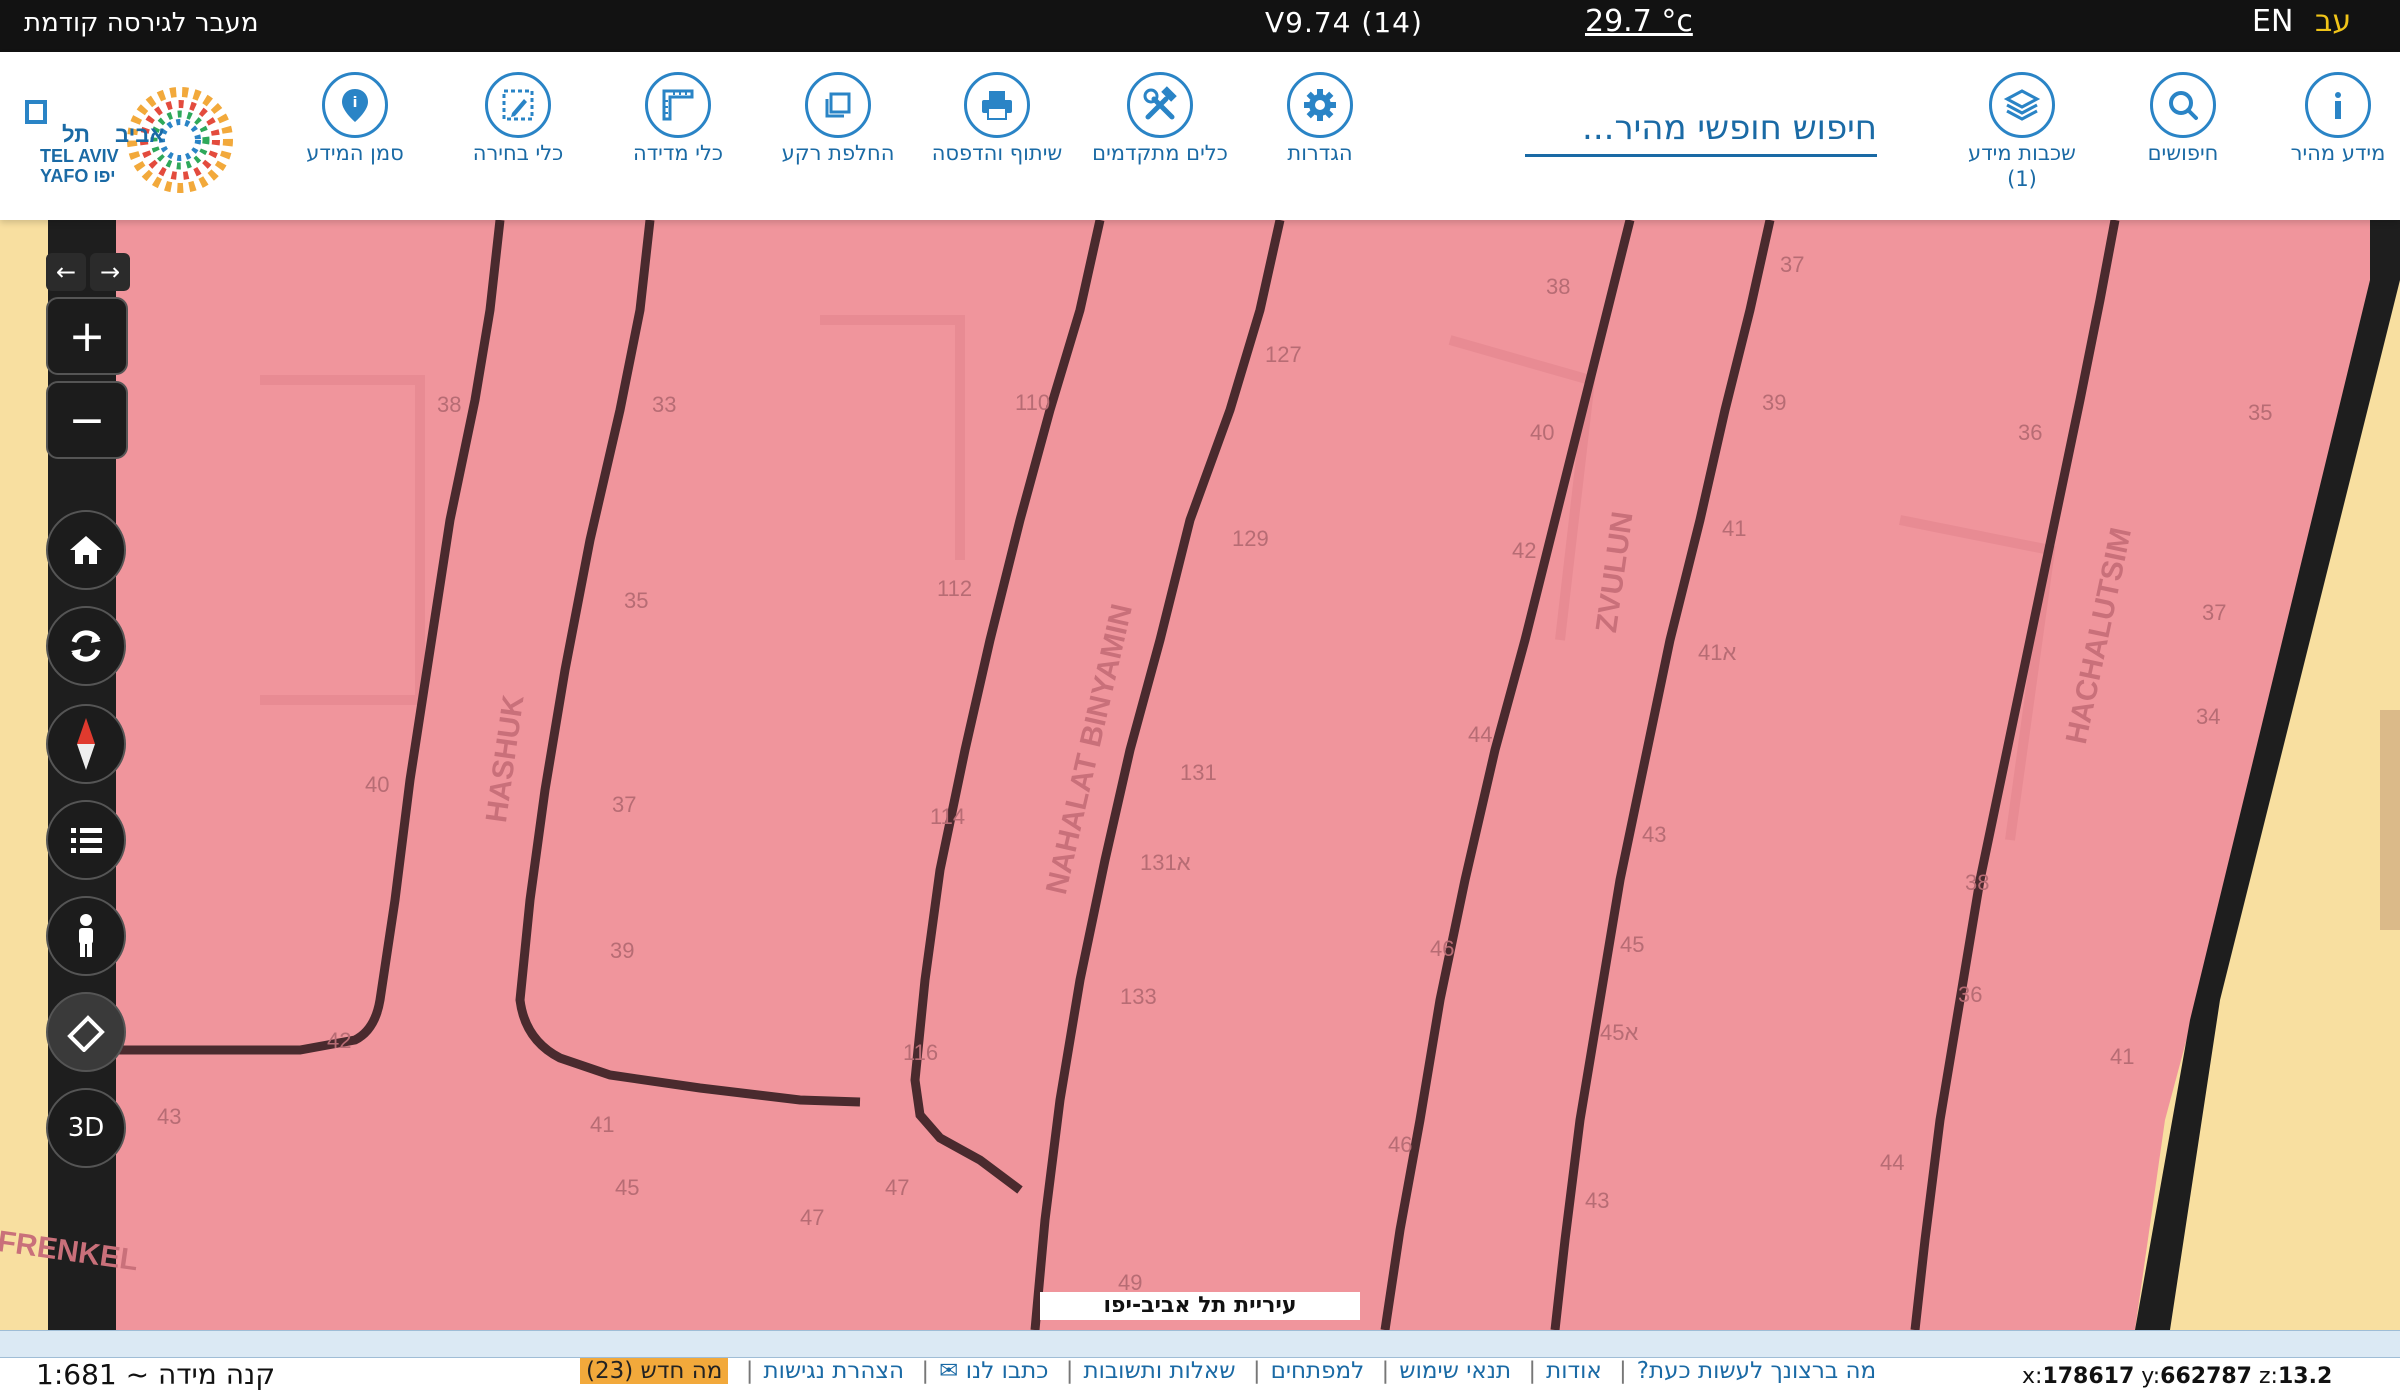 The width and height of the screenshot is (2400, 1394). What do you see at coordinates (339, 1040) in the screenshot?
I see `house-number: 42` at bounding box center [339, 1040].